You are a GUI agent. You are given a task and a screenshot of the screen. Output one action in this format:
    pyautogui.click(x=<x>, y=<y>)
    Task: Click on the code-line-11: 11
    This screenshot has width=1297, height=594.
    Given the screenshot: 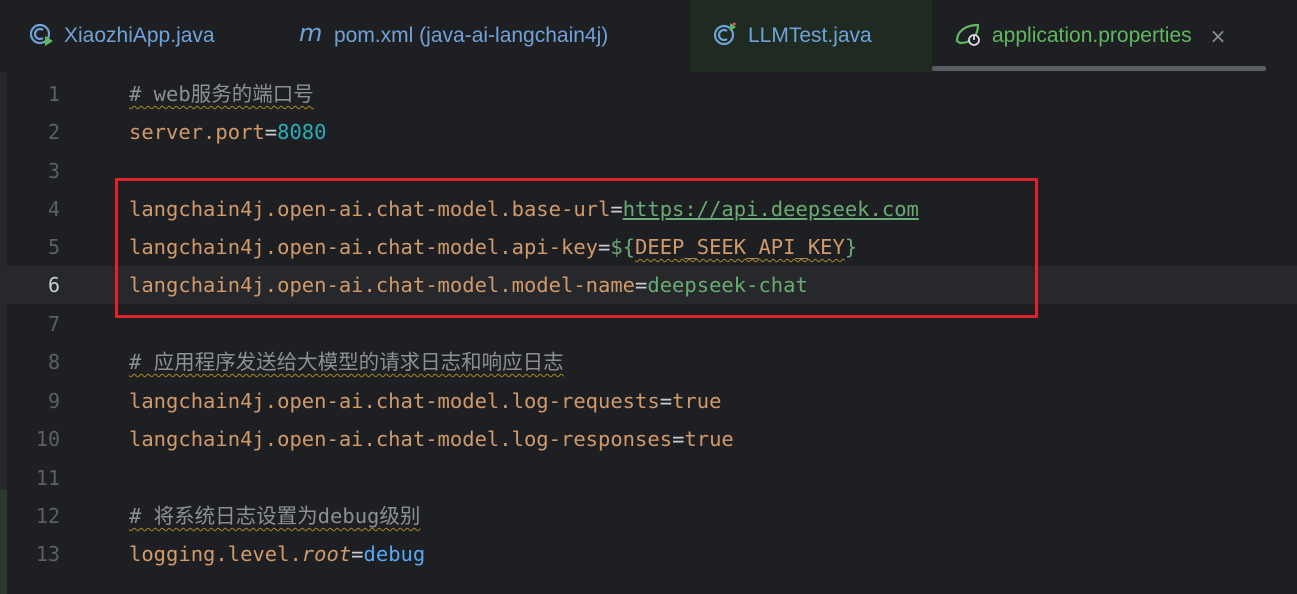 What is the action you would take?
    pyautogui.click(x=648, y=478)
    